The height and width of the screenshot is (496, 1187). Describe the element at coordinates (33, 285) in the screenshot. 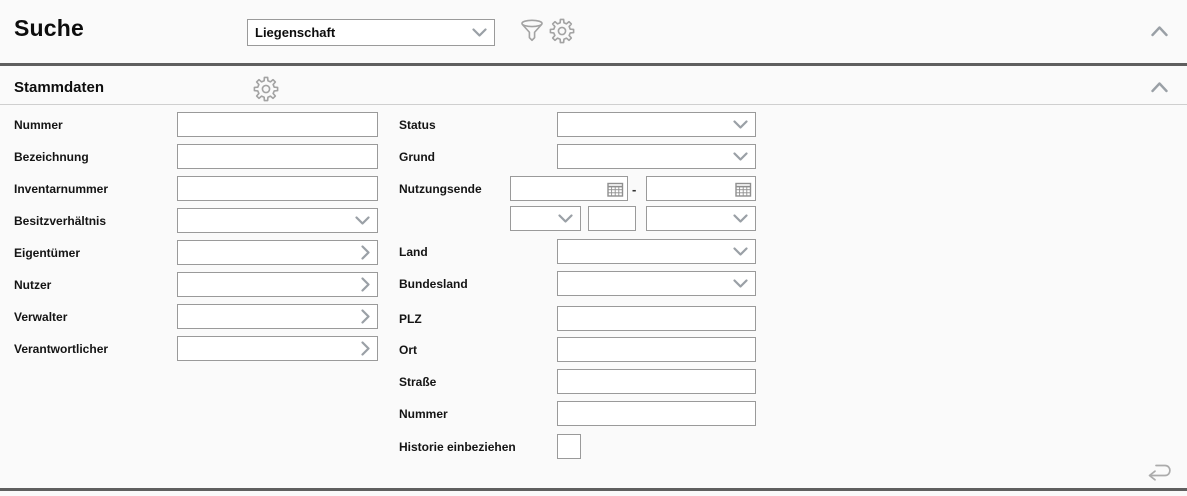

I see `field-label-nutzer: Nutzer` at that location.